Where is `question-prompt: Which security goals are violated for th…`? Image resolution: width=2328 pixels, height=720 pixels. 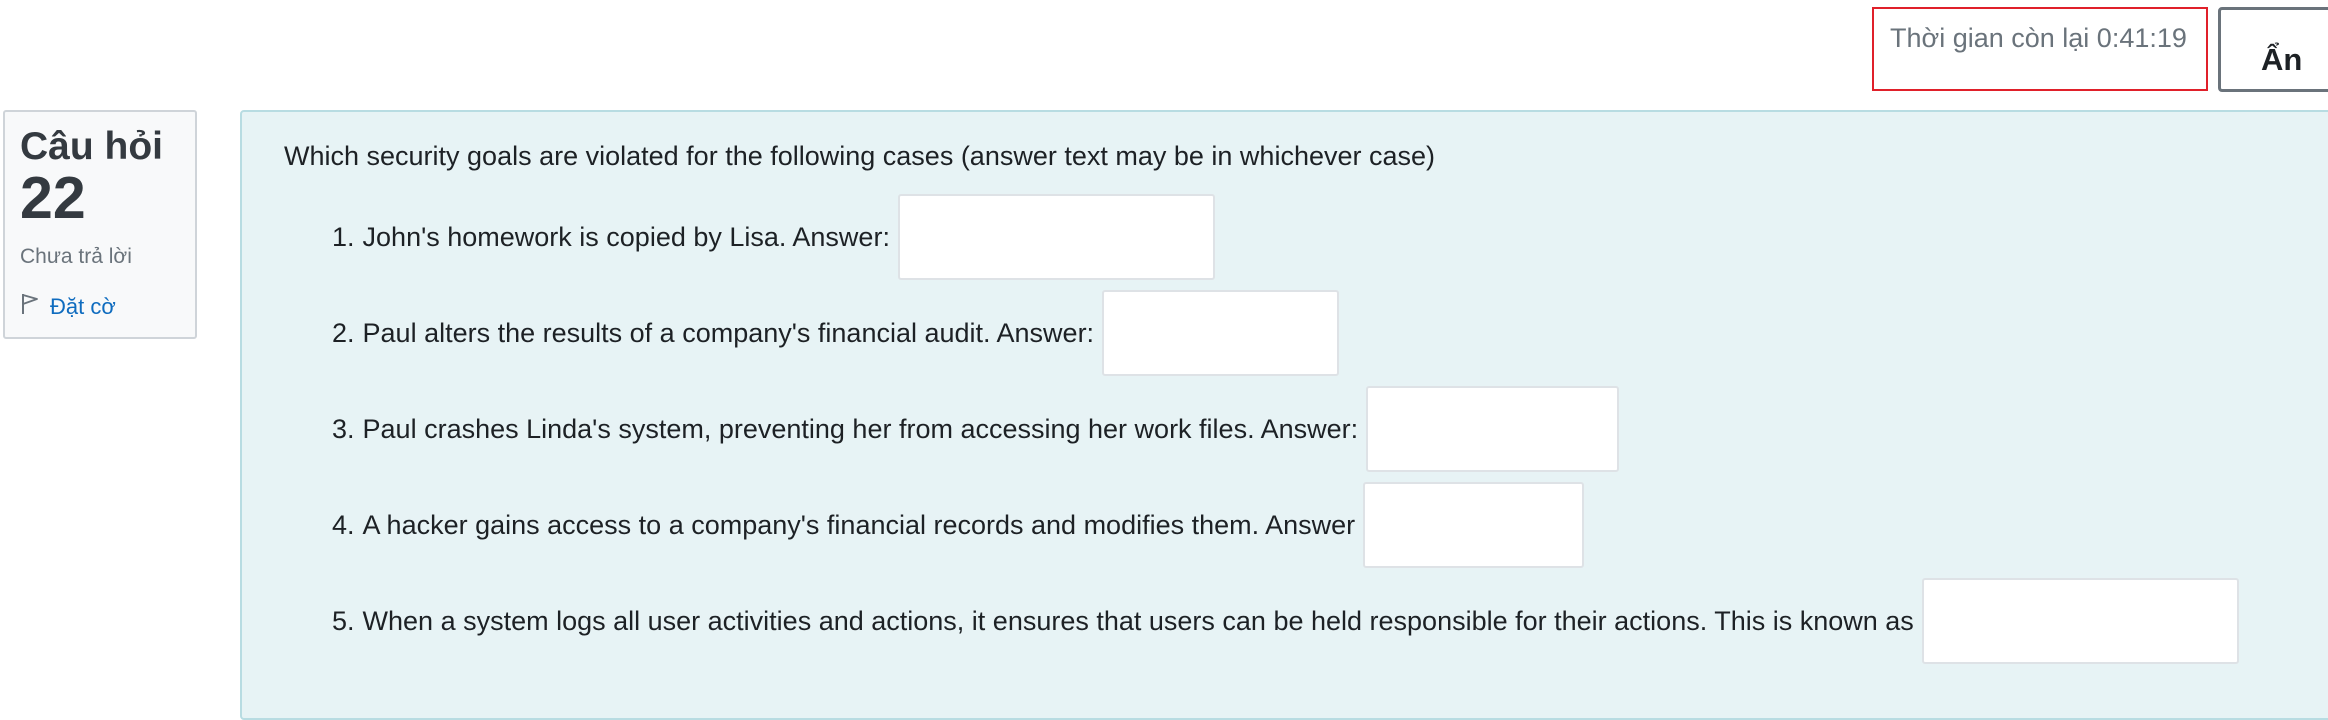
question-prompt: Which security goals are violated for th… is located at coordinates (860, 156).